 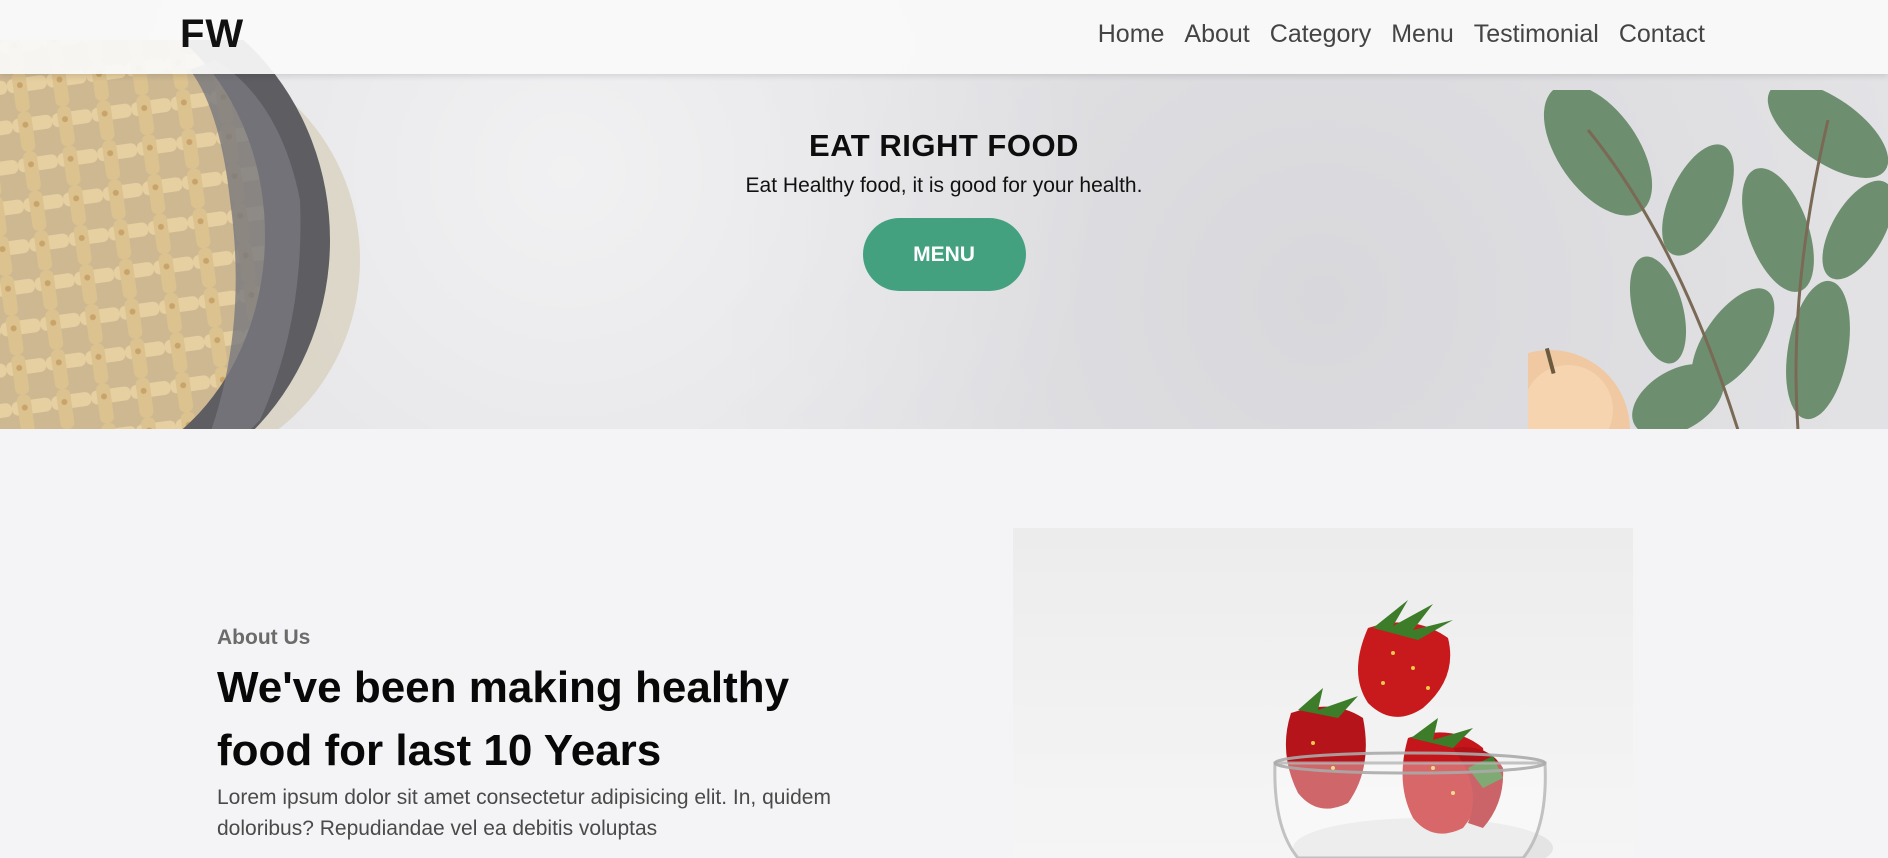 What do you see at coordinates (264, 637) in the screenshot?
I see `about-label: About Us` at bounding box center [264, 637].